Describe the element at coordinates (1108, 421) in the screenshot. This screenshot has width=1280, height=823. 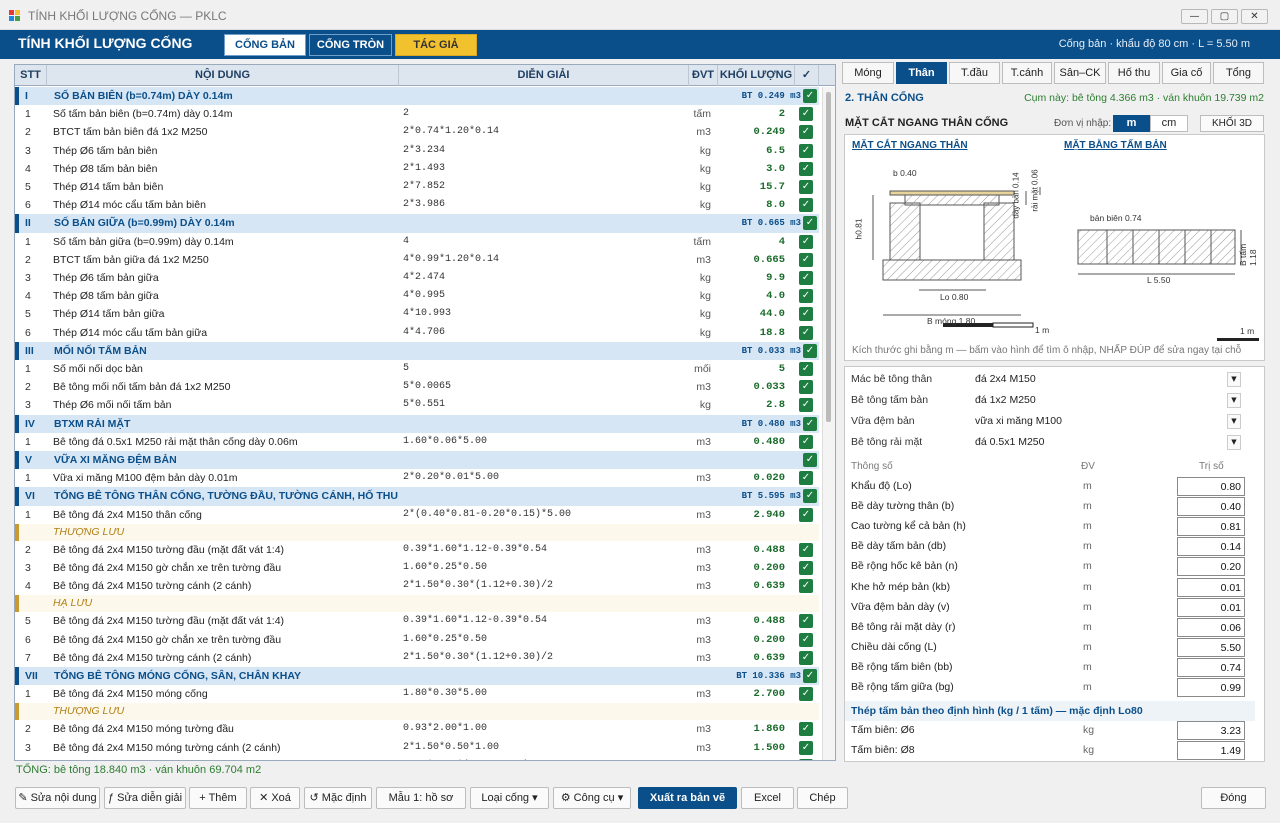
I see `material-select: vữa xi măng M100 ▼` at that location.